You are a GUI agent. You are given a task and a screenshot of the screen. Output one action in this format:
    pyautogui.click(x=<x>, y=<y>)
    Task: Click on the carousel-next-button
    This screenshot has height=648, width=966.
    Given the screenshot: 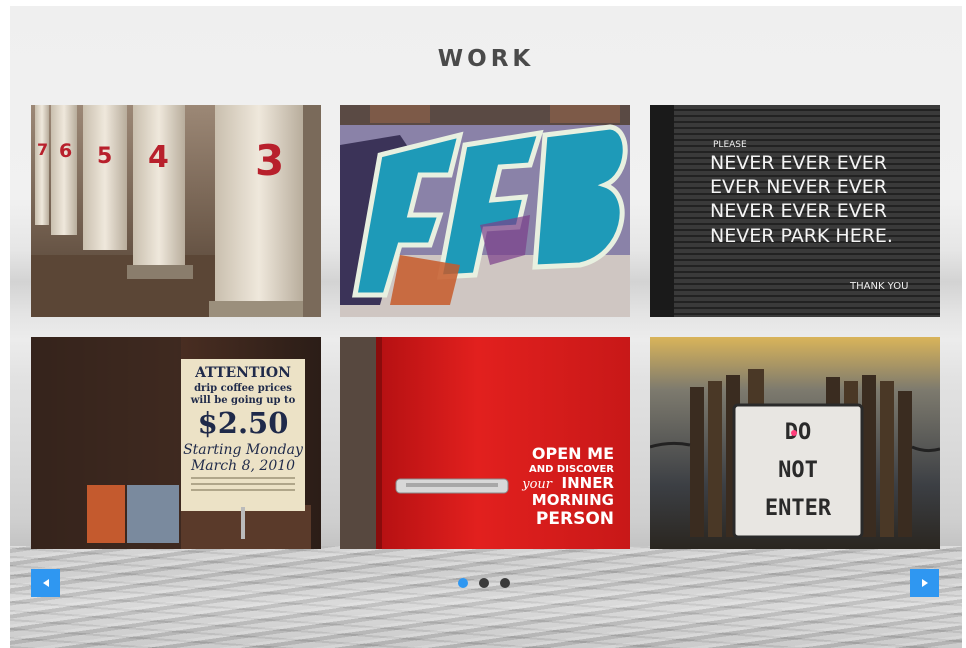 What is the action you would take?
    pyautogui.click(x=924, y=583)
    